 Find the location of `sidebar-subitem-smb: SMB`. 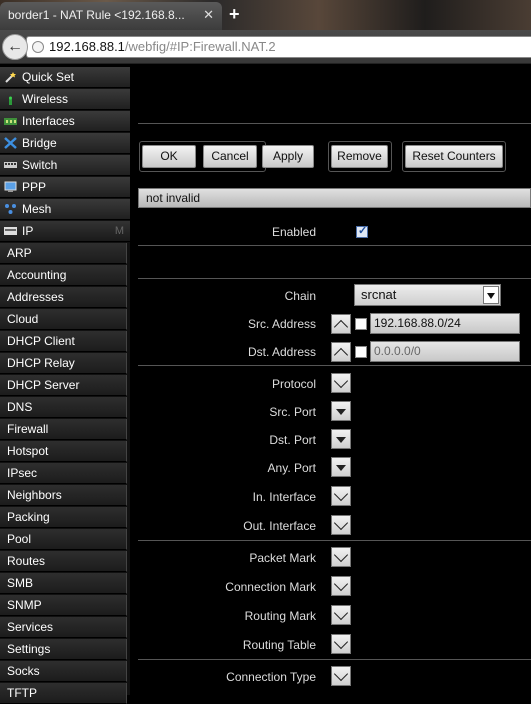

sidebar-subitem-smb: SMB is located at coordinates (63, 583).